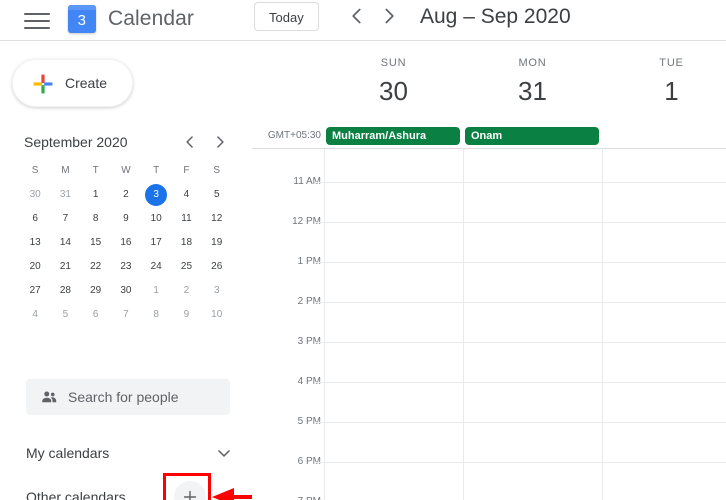 The height and width of the screenshot is (500, 726). I want to click on calendar-logo-icon: 3, so click(82, 19).